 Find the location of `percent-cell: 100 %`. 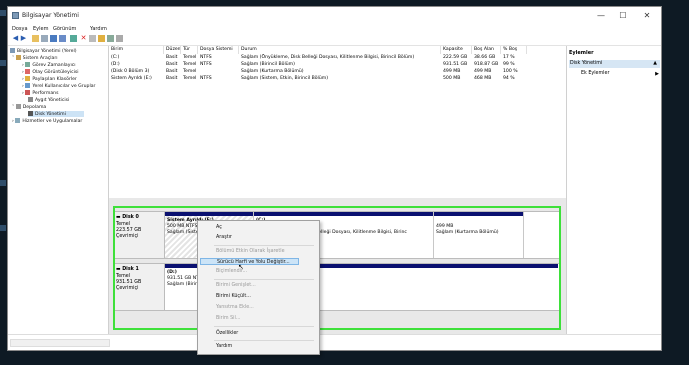

percent-cell: 100 % is located at coordinates (510, 71).